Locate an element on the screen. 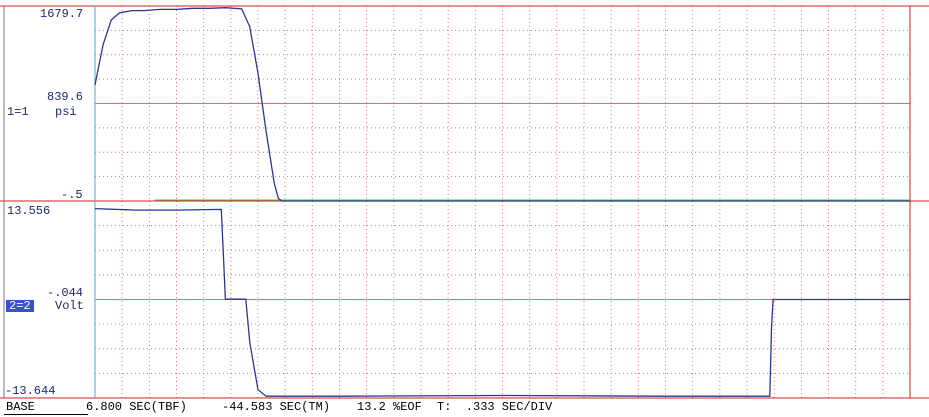  tm-readout: -44.583 SEC(TM) is located at coordinates (276, 407).